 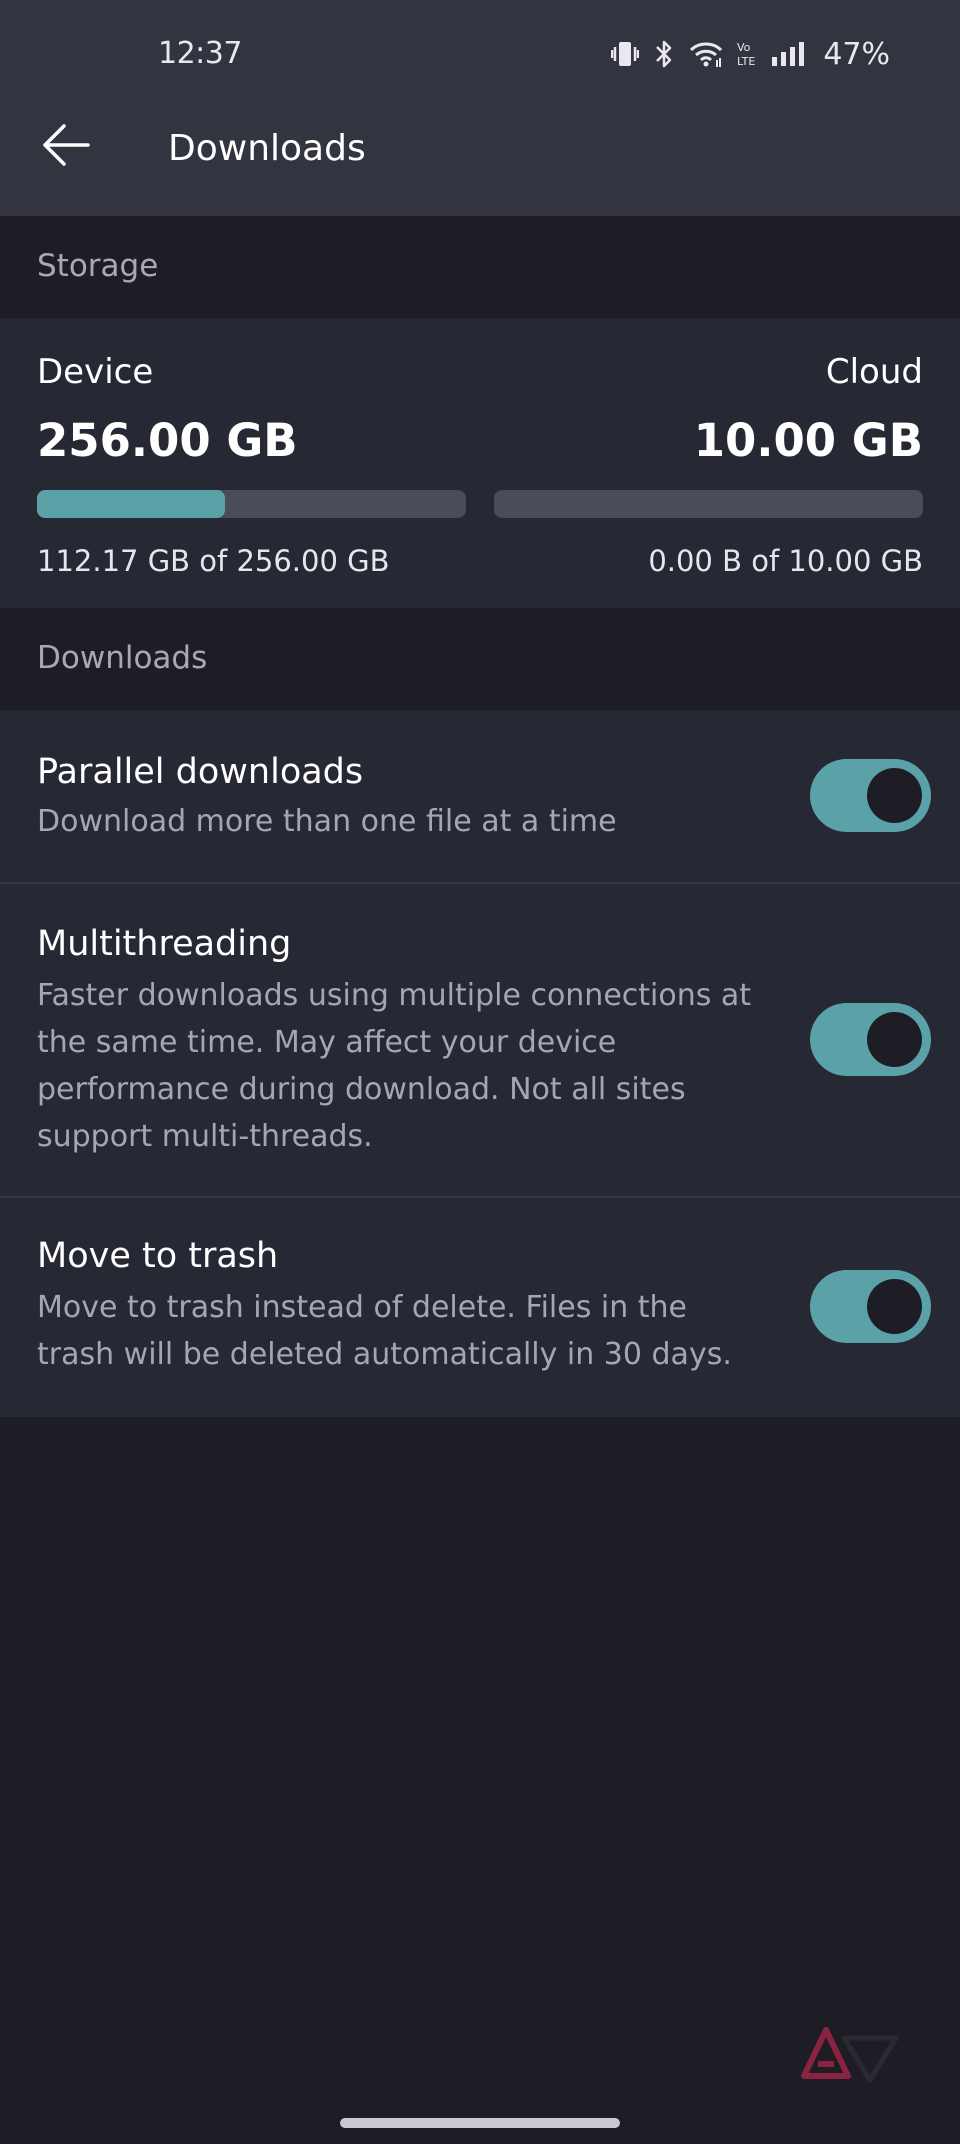 I want to click on downloads-section-label: Downloads, so click(x=122, y=658).